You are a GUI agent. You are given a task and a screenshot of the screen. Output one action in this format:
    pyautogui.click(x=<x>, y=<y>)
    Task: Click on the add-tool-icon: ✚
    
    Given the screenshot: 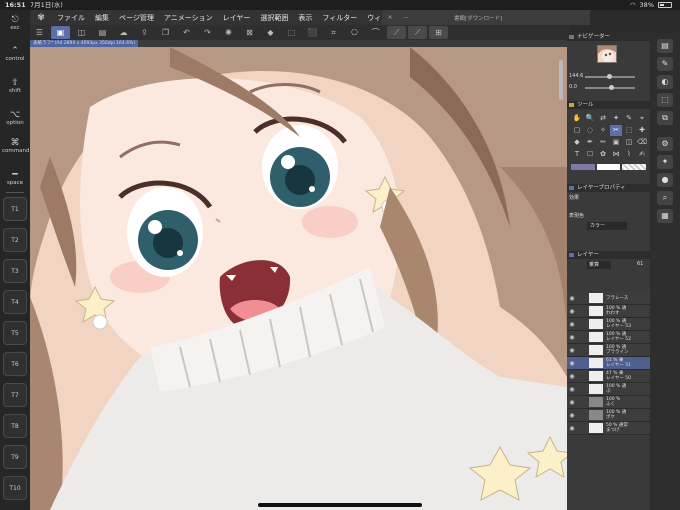 What is the action you would take?
    pyautogui.click(x=642, y=130)
    